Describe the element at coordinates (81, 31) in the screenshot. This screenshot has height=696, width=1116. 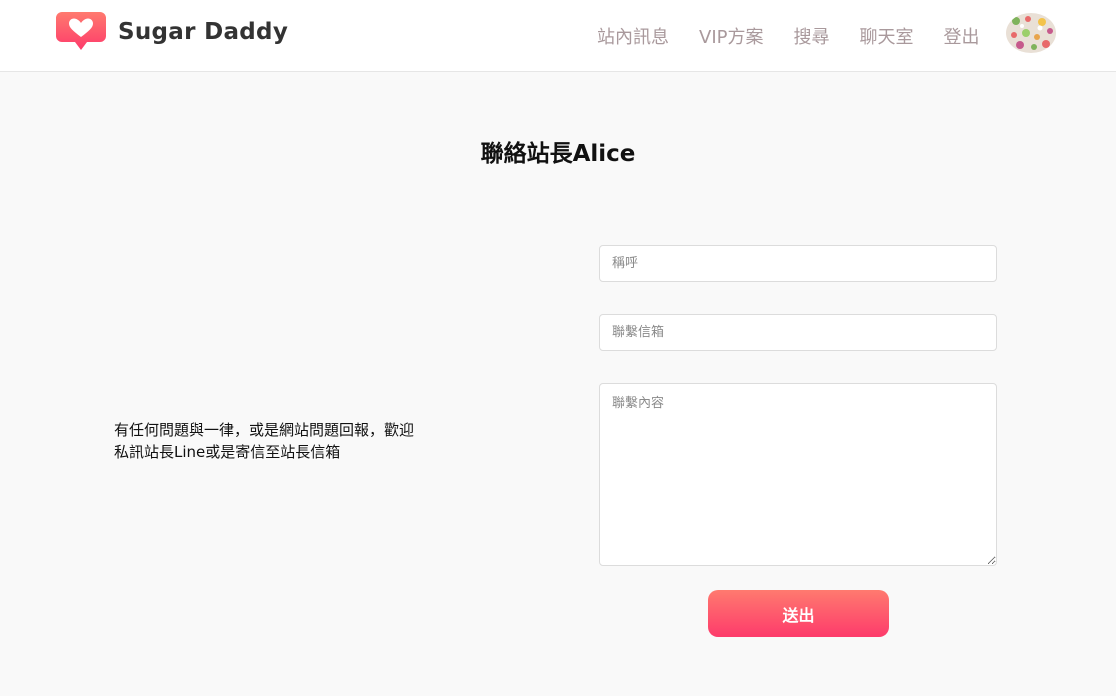
I see `heart-chat-icon` at that location.